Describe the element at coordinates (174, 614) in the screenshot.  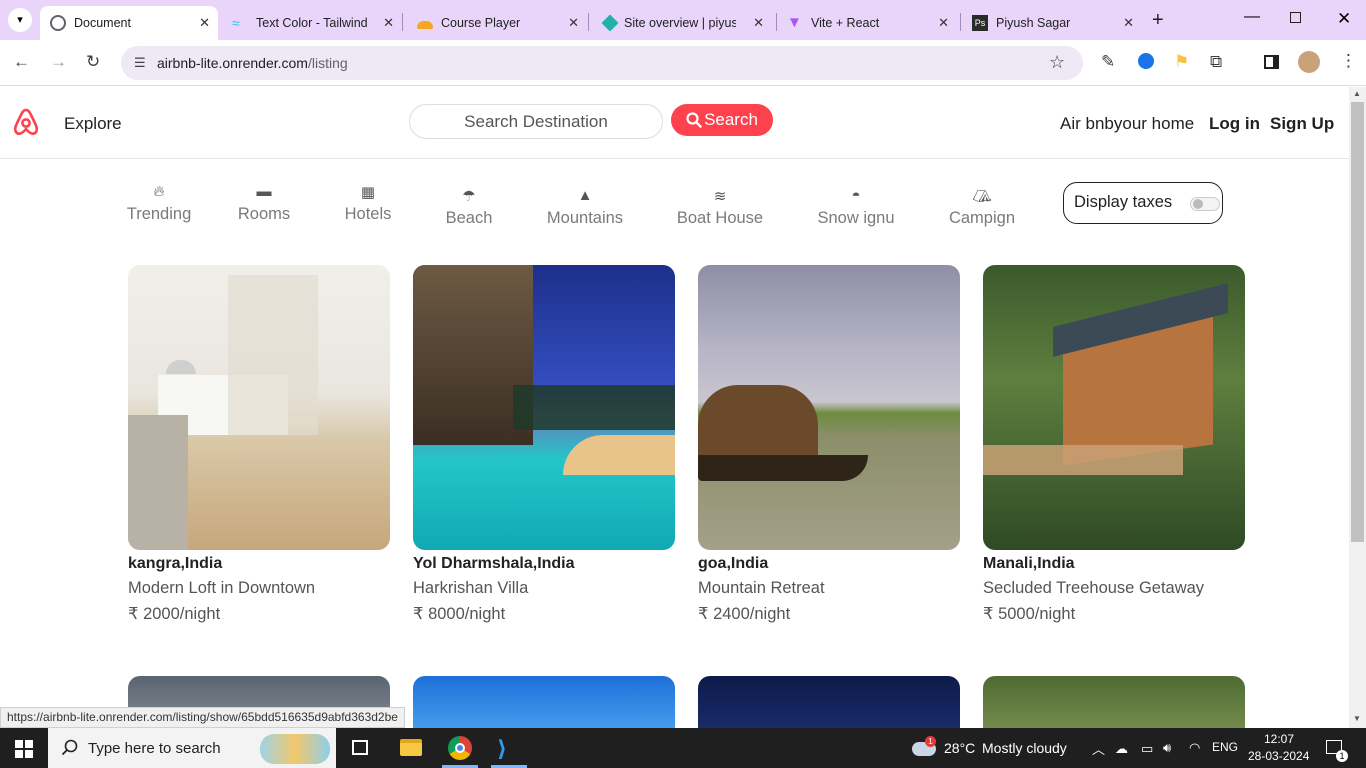
I see `listing-price: ₹ 2000/night` at that location.